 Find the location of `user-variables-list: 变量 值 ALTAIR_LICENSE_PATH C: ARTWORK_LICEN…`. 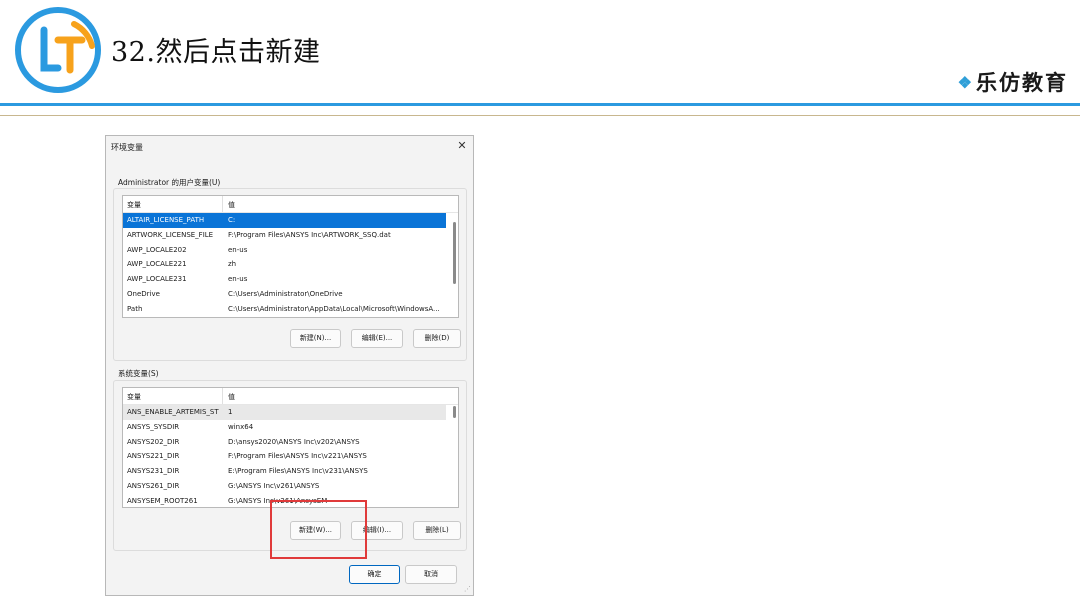

user-variables-list: 变量 值 ALTAIR_LICENSE_PATH C: ARTWORK_LICEN… is located at coordinates (290, 256).